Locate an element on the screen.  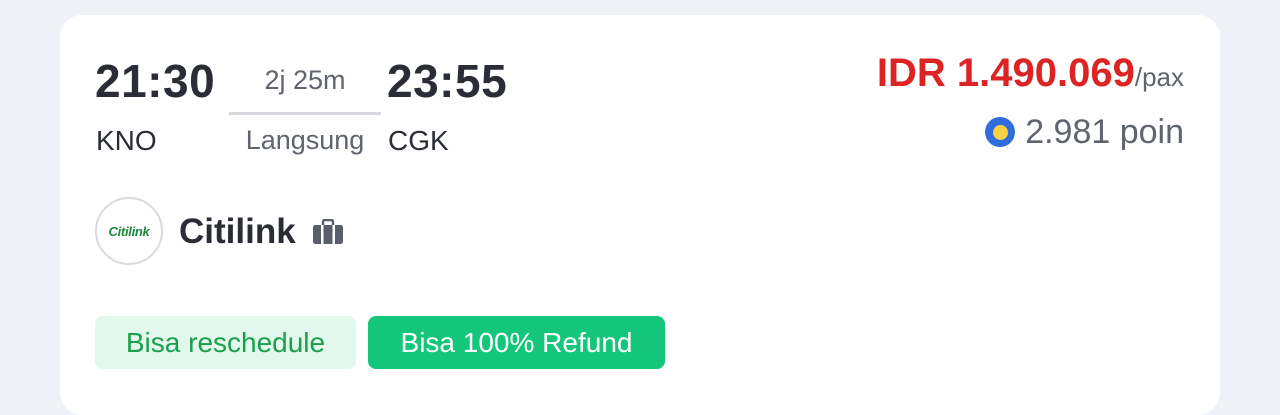
per-pax-label: /pax is located at coordinates (1159, 77).